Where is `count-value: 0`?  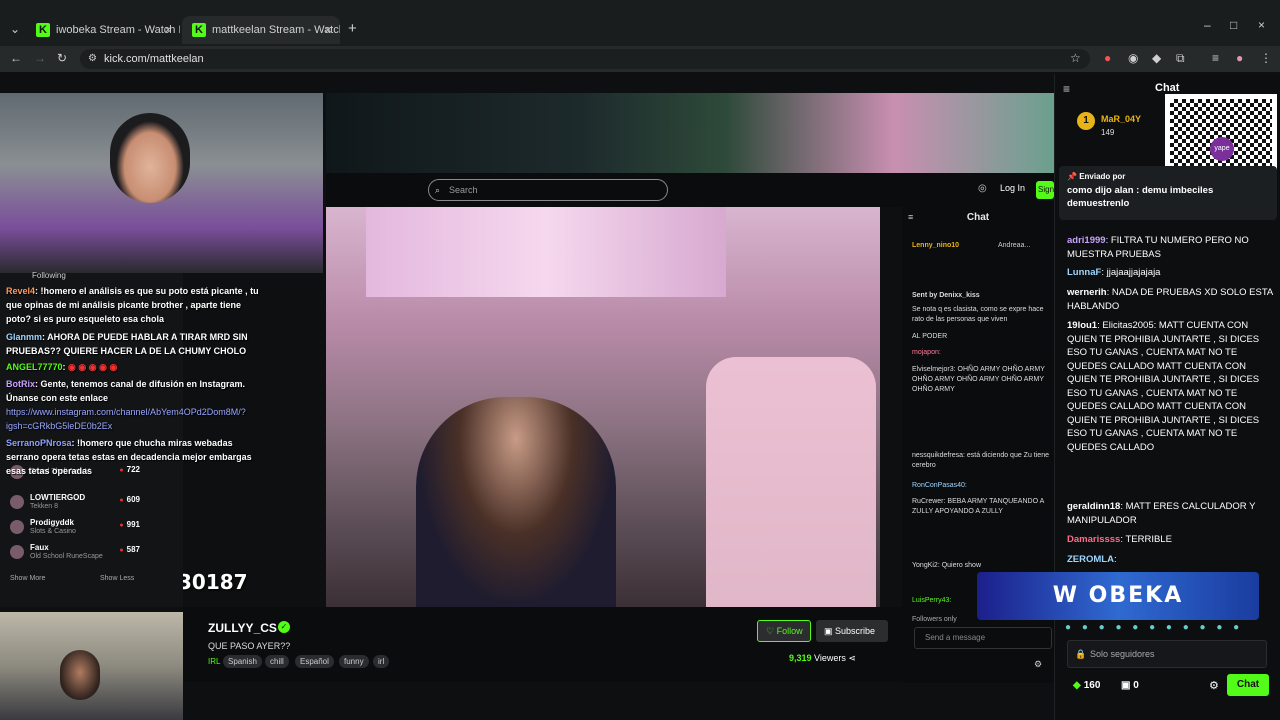 count-value: 0 is located at coordinates (1136, 685).